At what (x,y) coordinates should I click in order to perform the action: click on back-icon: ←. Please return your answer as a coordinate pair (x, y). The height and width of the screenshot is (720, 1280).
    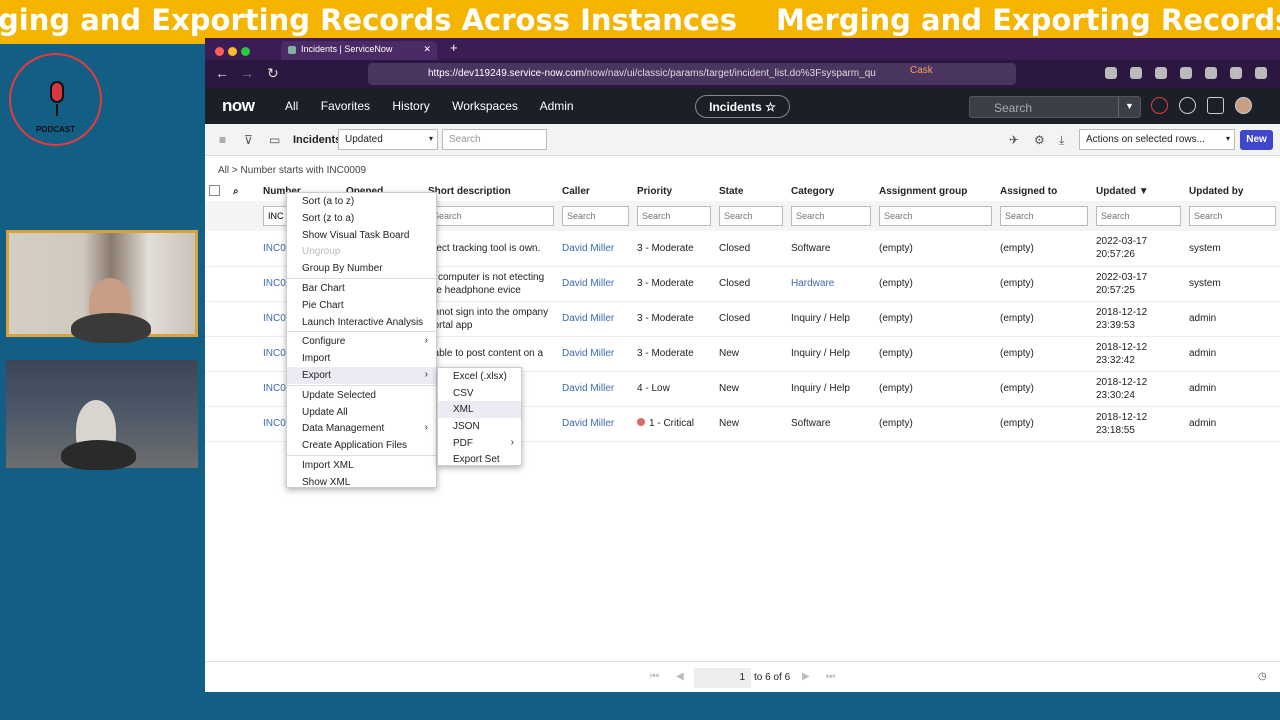
    Looking at the image, I should click on (222, 73).